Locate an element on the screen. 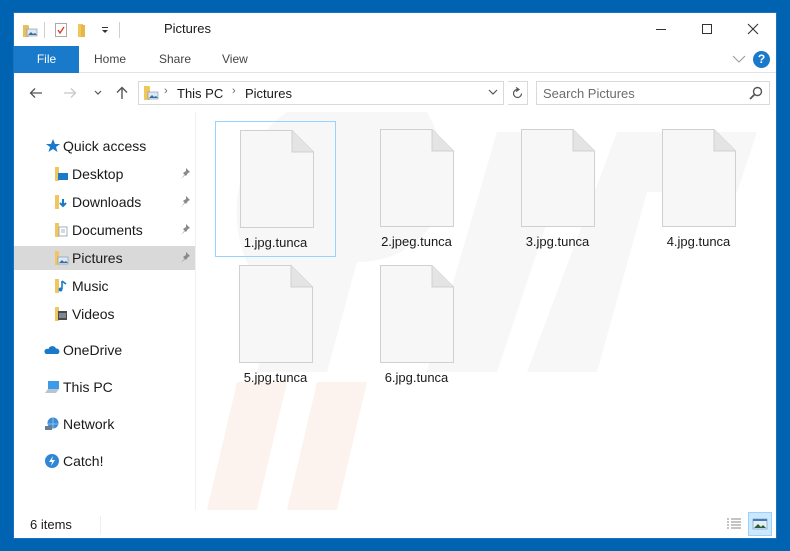  file-item: 3.jpg.tunca is located at coordinates (557, 189).